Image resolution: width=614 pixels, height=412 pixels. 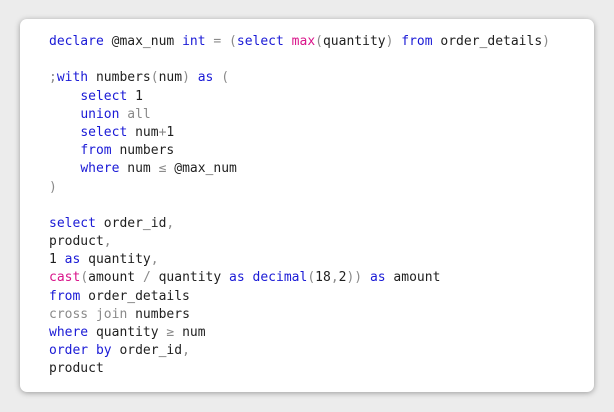 What do you see at coordinates (299, 169) in the screenshot?
I see `code-line: where num ≤ @max_num` at bounding box center [299, 169].